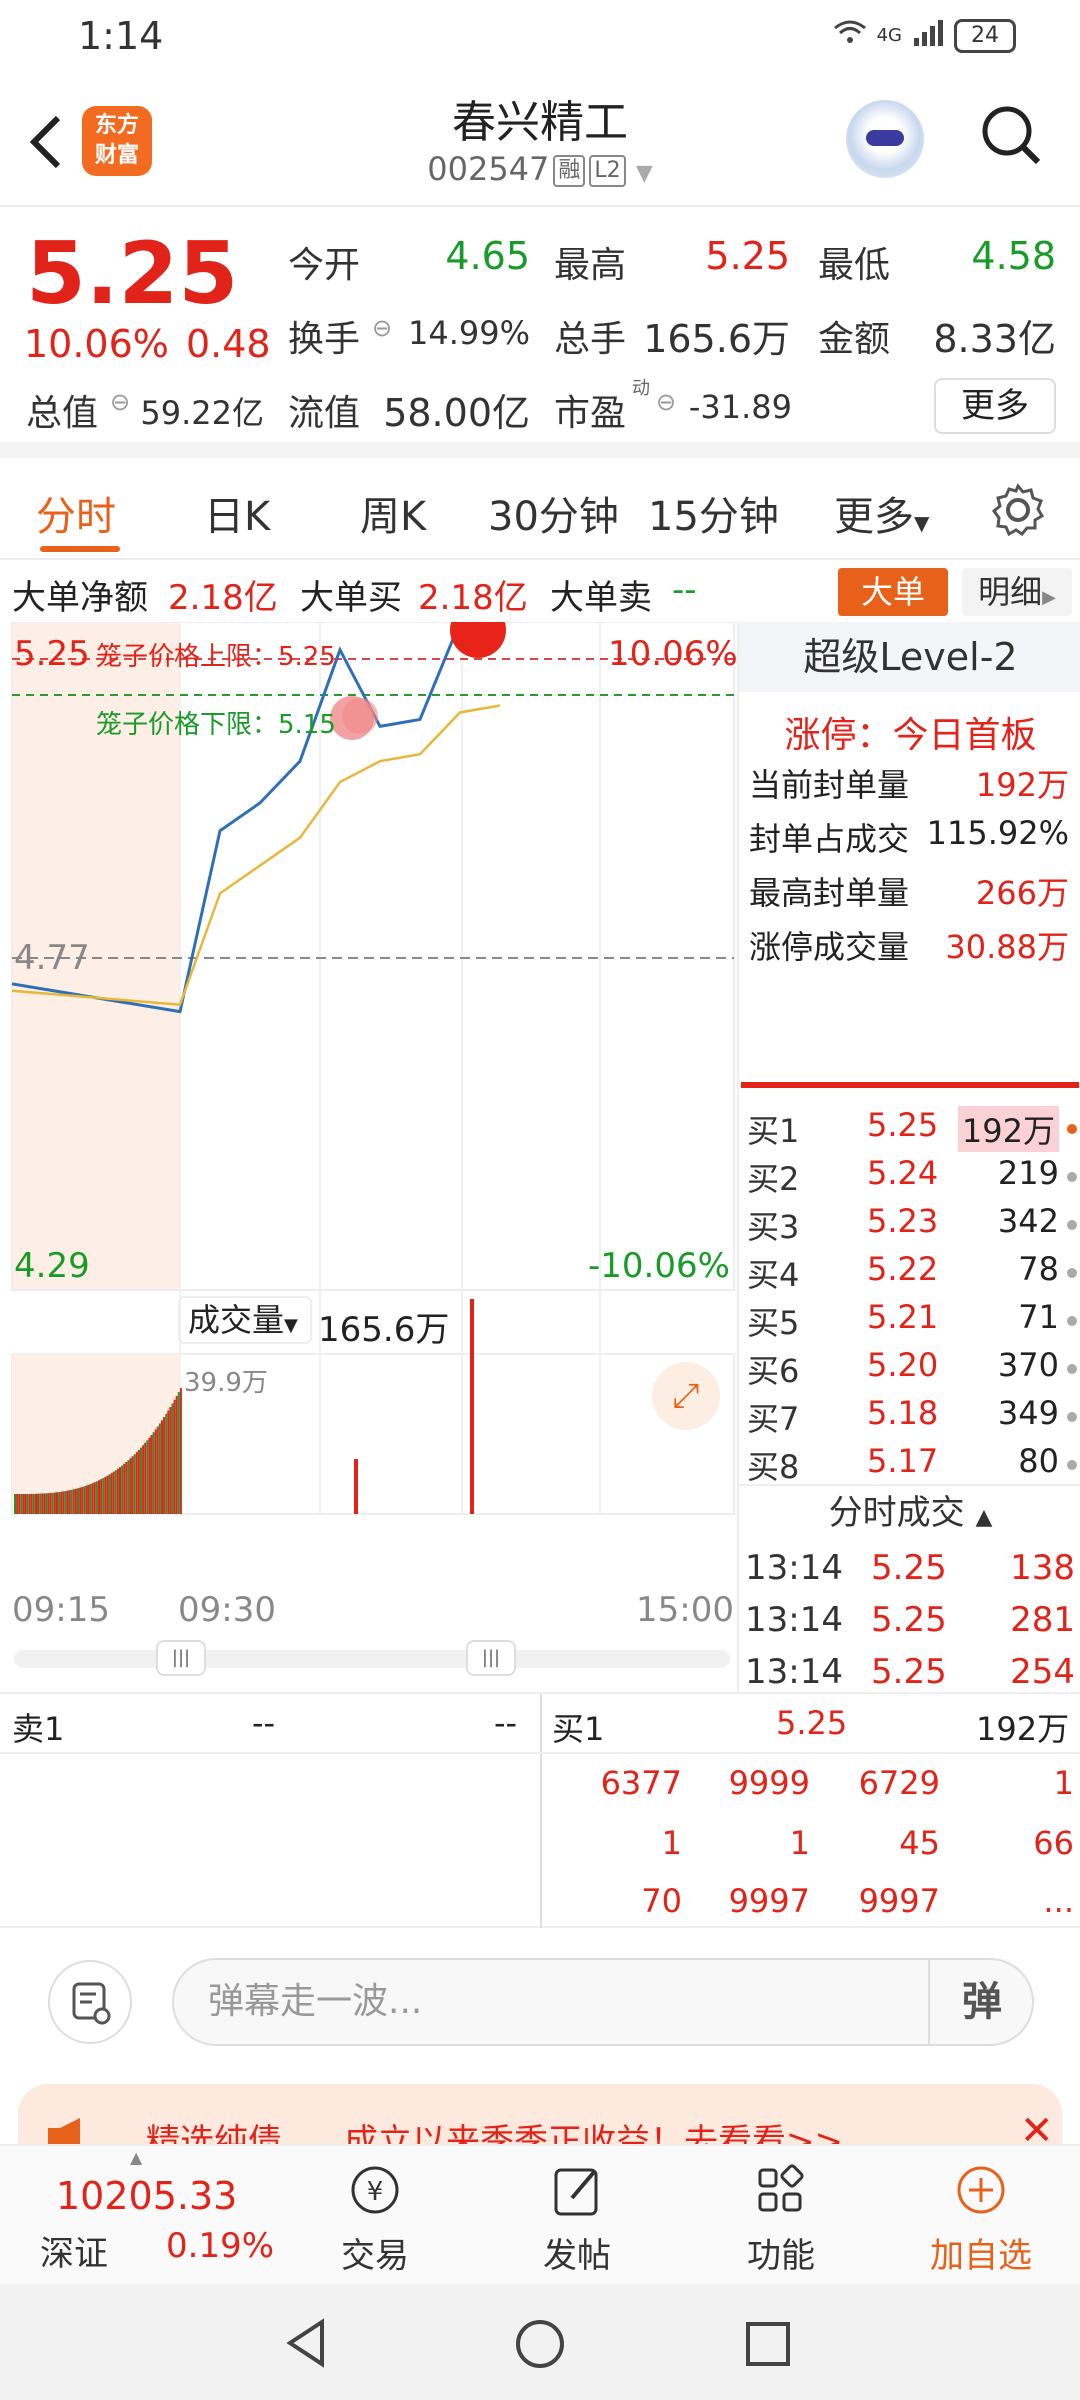 Image resolution: width=1080 pixels, height=2400 pixels. What do you see at coordinates (781, 2256) in the screenshot?
I see `nav-functions-label: 功能` at bounding box center [781, 2256].